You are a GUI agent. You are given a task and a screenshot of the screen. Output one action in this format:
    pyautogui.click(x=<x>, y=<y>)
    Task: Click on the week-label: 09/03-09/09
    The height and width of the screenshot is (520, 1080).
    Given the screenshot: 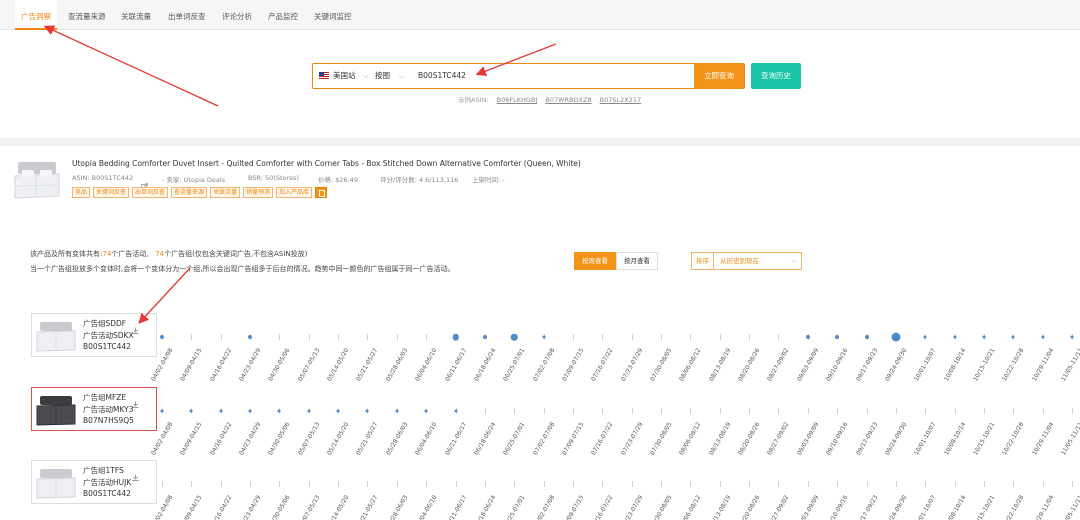 What is the action you would take?
    pyautogui.click(x=808, y=439)
    